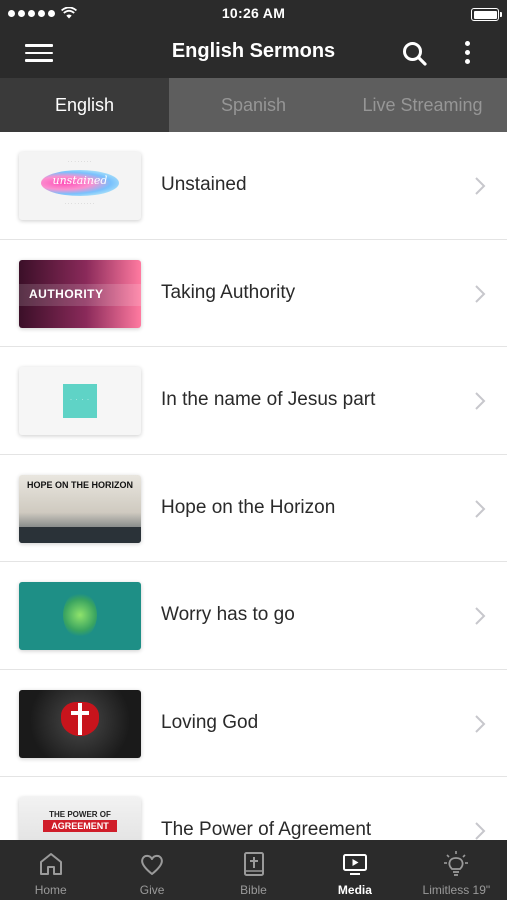 This screenshot has width=507, height=900. I want to click on sermon-title: In the name of Jesus part, so click(268, 400).